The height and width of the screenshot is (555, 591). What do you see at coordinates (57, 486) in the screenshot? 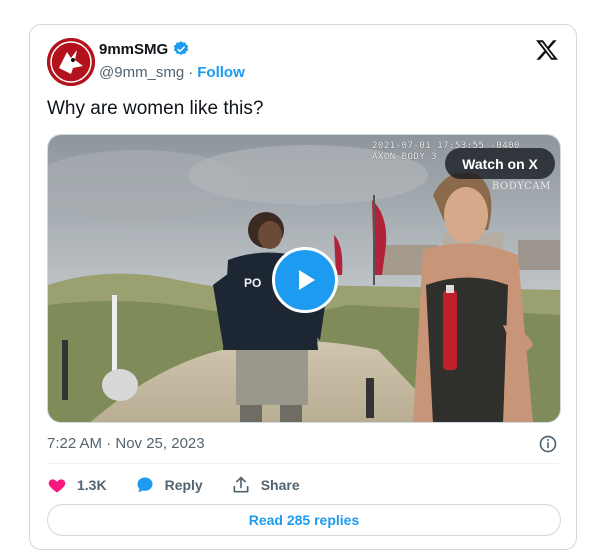
I see `heart-icon` at bounding box center [57, 486].